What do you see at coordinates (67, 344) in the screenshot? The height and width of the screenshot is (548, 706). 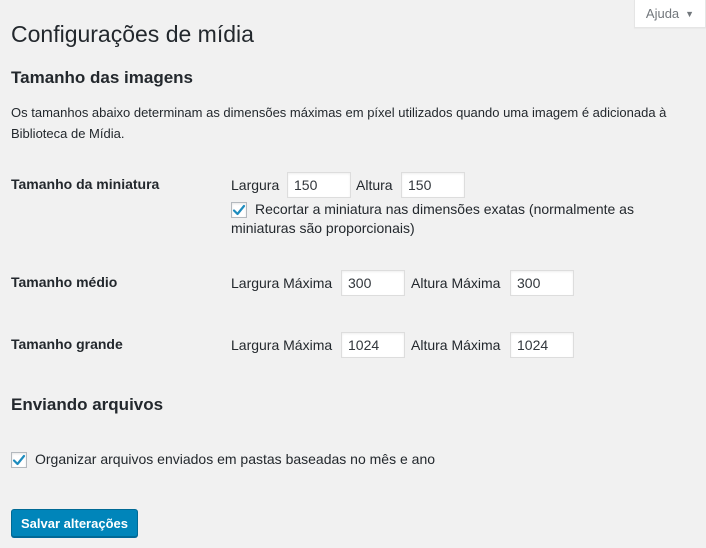 I see `large-size-label: Tamanho grande` at bounding box center [67, 344].